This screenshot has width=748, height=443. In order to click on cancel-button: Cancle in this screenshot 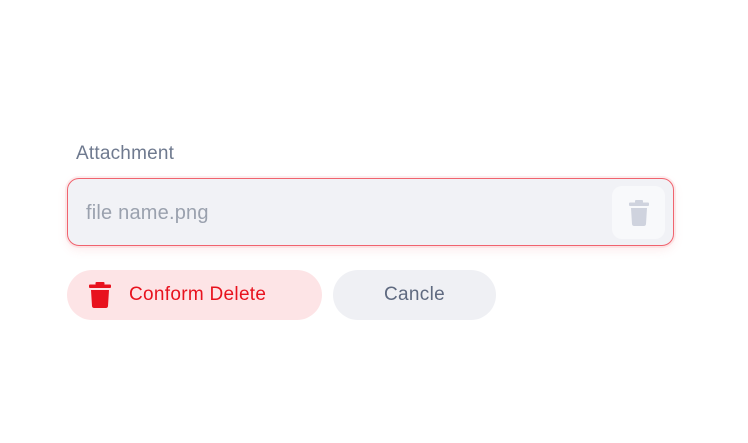, I will do `click(414, 295)`.